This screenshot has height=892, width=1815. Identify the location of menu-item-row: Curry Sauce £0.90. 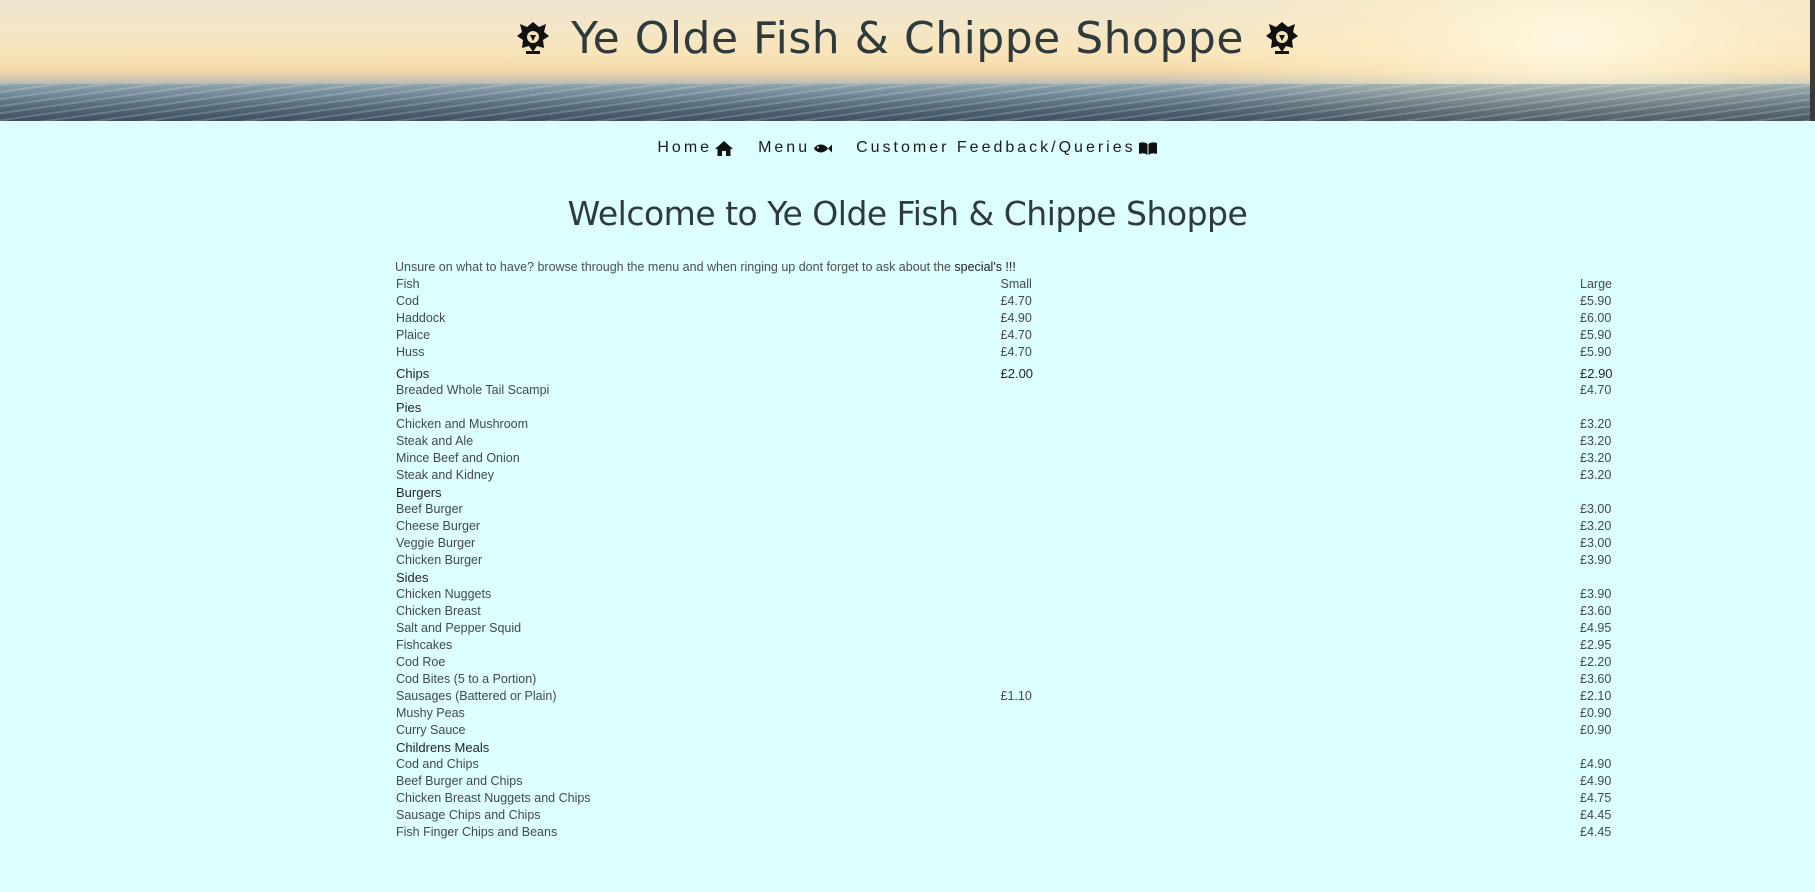
(1017, 730).